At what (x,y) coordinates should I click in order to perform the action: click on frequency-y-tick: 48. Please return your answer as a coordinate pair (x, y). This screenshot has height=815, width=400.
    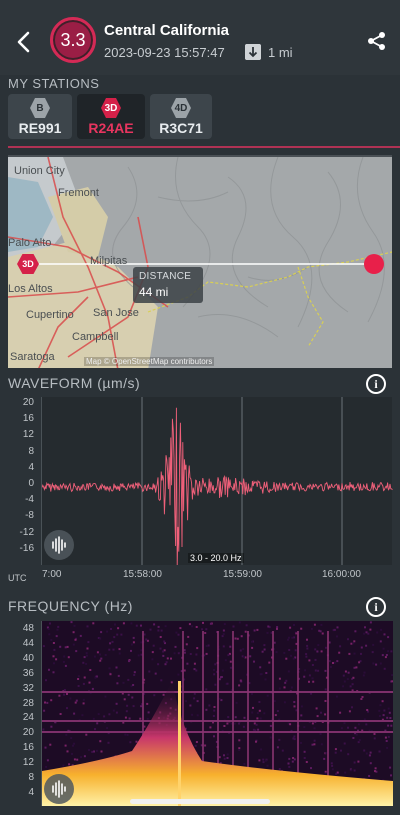
    Looking at the image, I should click on (28, 628).